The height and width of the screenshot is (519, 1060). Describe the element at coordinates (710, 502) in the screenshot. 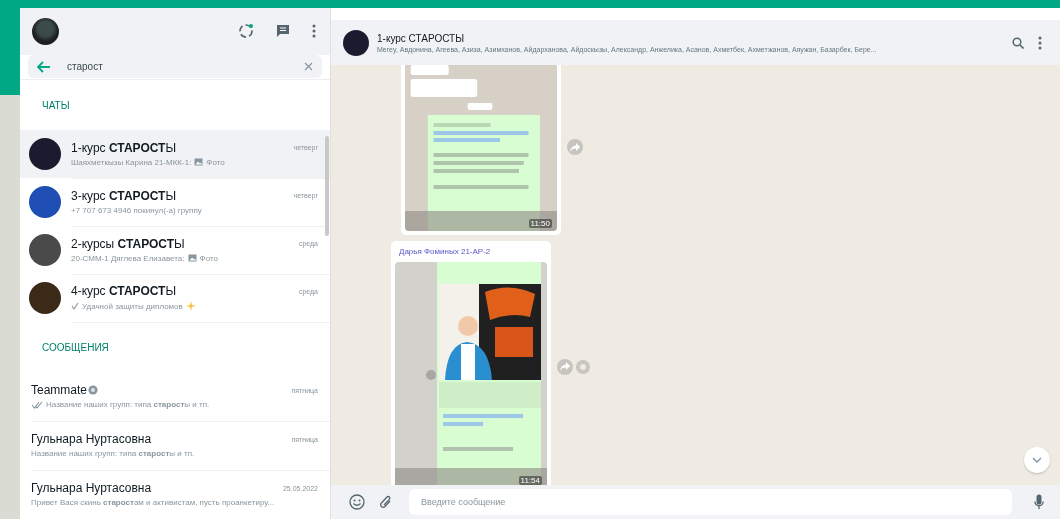

I see `message-input: Введите сообщение` at that location.